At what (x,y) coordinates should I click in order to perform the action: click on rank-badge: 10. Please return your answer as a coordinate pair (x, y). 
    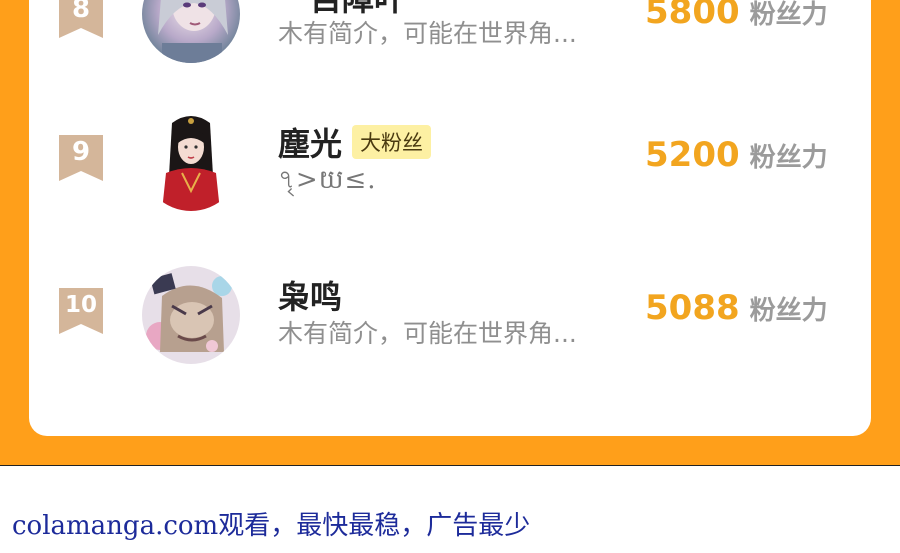
    Looking at the image, I should click on (81, 311).